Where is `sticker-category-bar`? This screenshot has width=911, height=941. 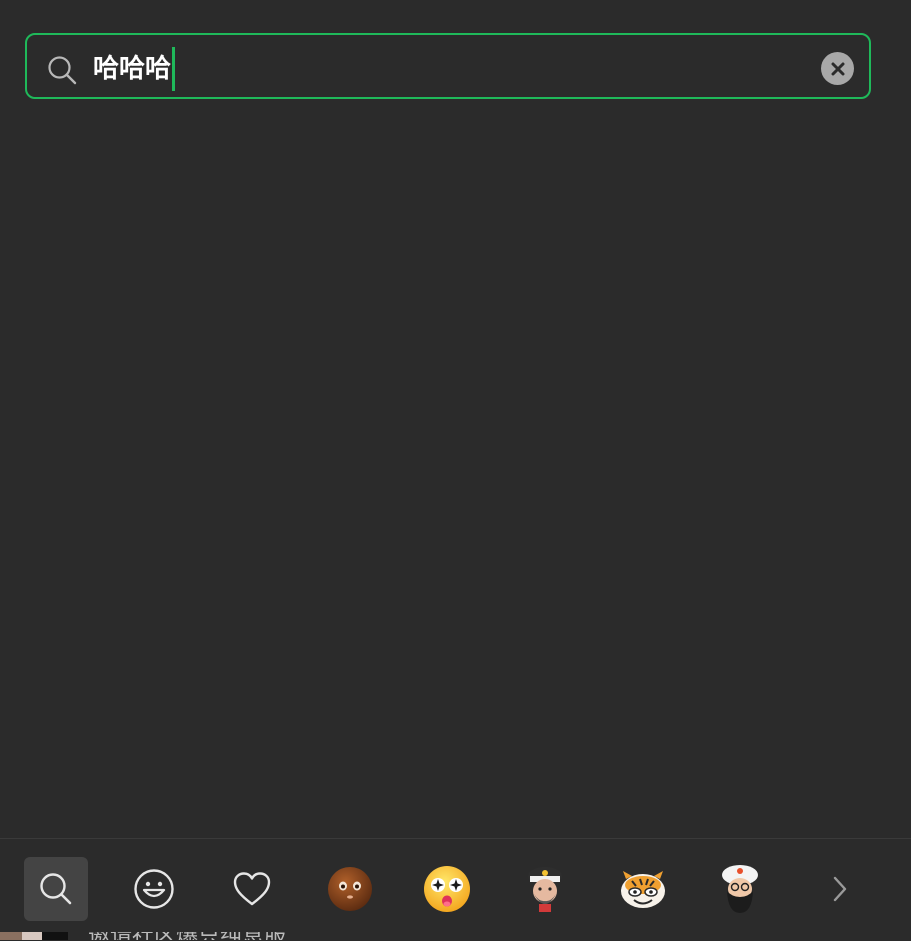 sticker-category-bar is located at coordinates (455, 889).